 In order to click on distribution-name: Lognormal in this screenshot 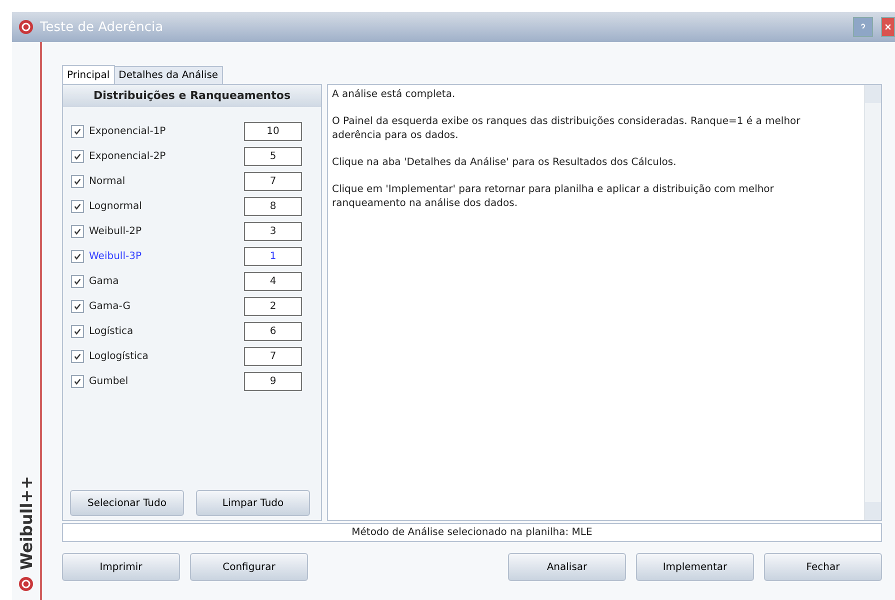, I will do `click(116, 206)`.